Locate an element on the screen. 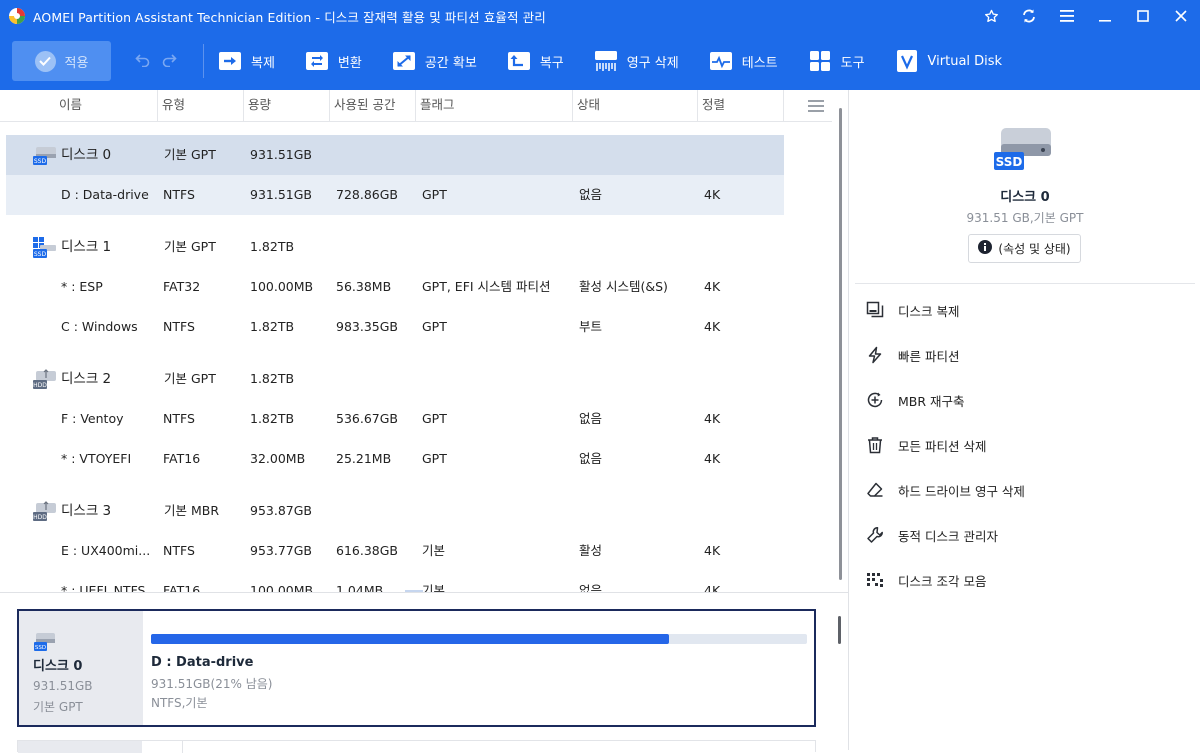 The image size is (1200, 753). disk-row: HDD 디스크 3 기본 MBR 953.87GB is located at coordinates (395, 511).